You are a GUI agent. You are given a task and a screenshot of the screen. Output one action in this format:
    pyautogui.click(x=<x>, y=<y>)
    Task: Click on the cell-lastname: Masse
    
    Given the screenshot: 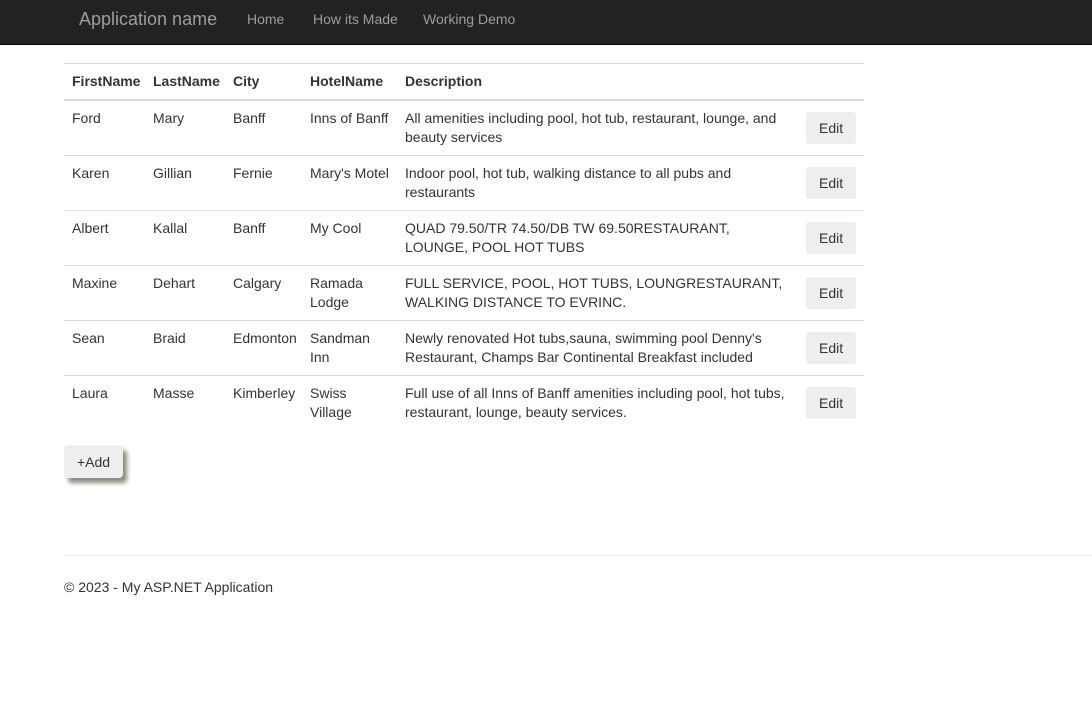 What is the action you would take?
    pyautogui.click(x=185, y=403)
    